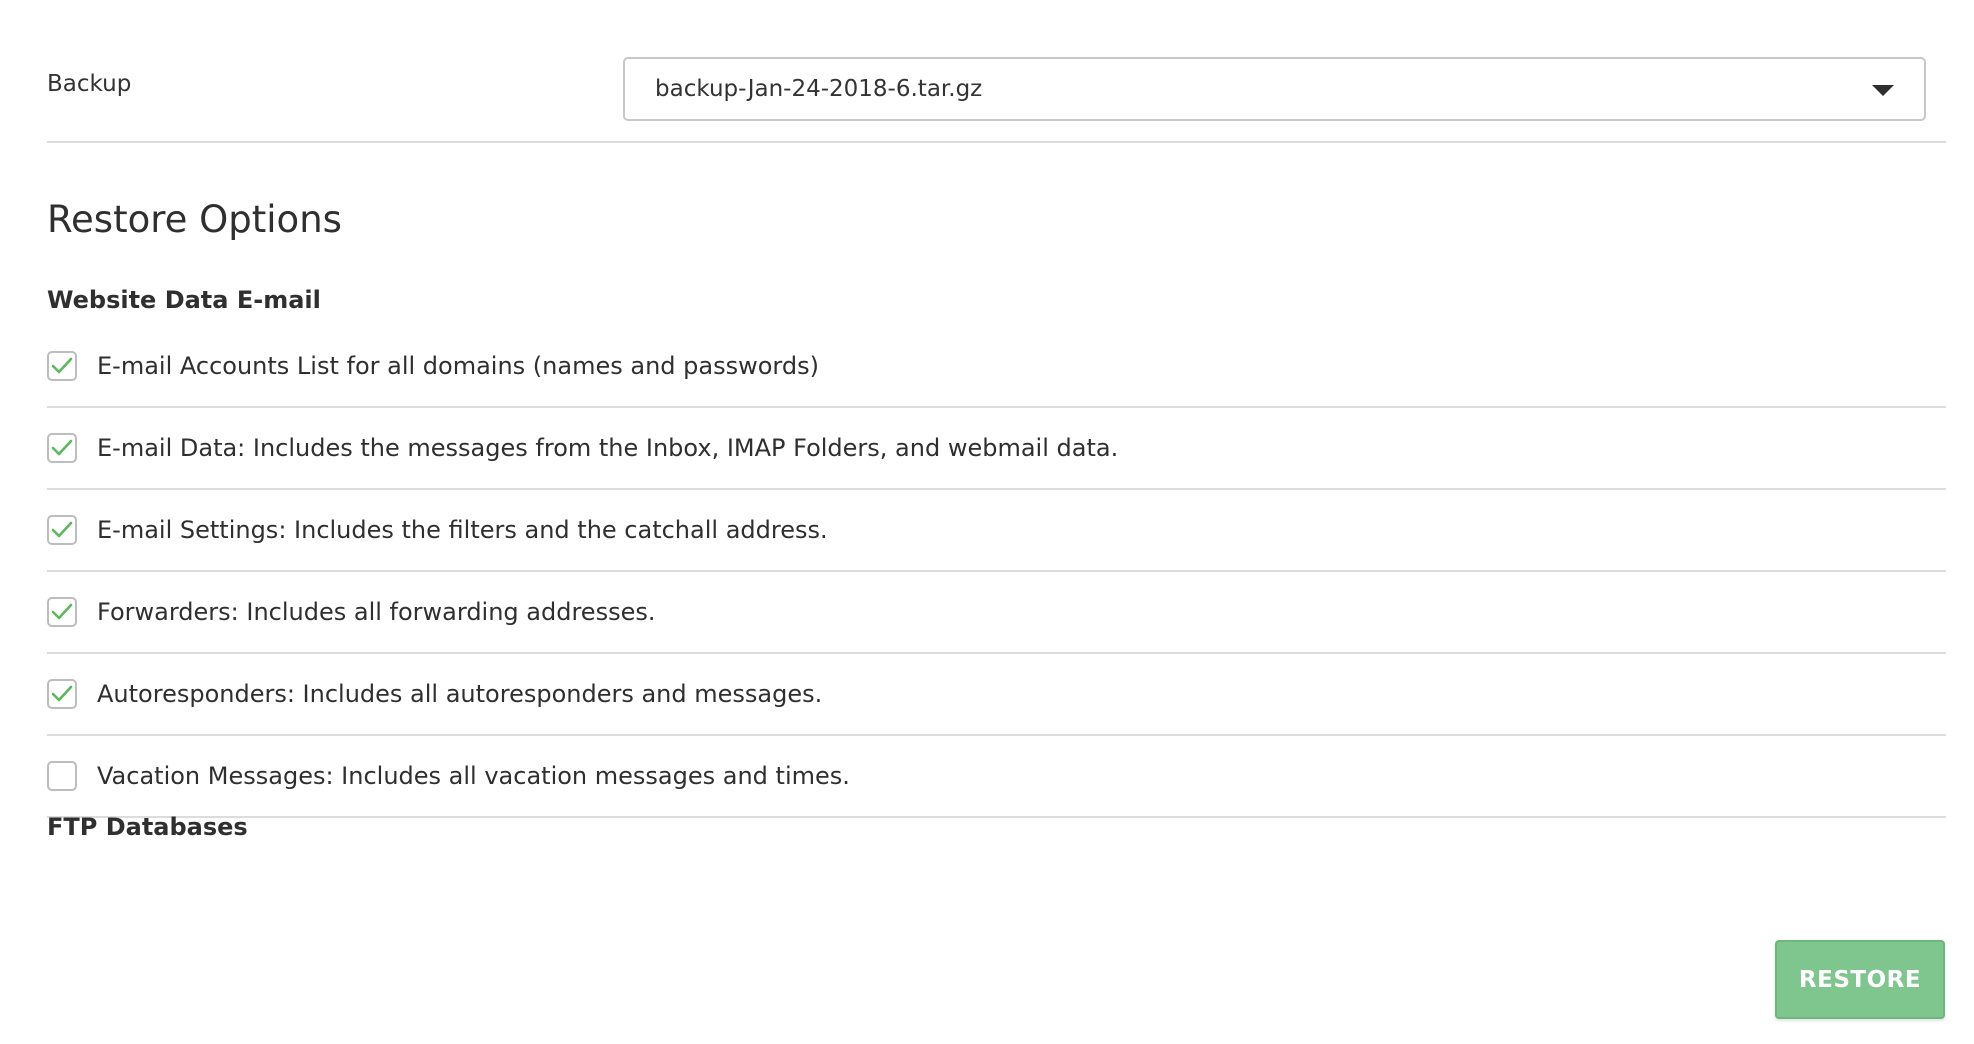 The image size is (1974, 1044). What do you see at coordinates (1883, 90) in the screenshot?
I see `caret-down-icon` at bounding box center [1883, 90].